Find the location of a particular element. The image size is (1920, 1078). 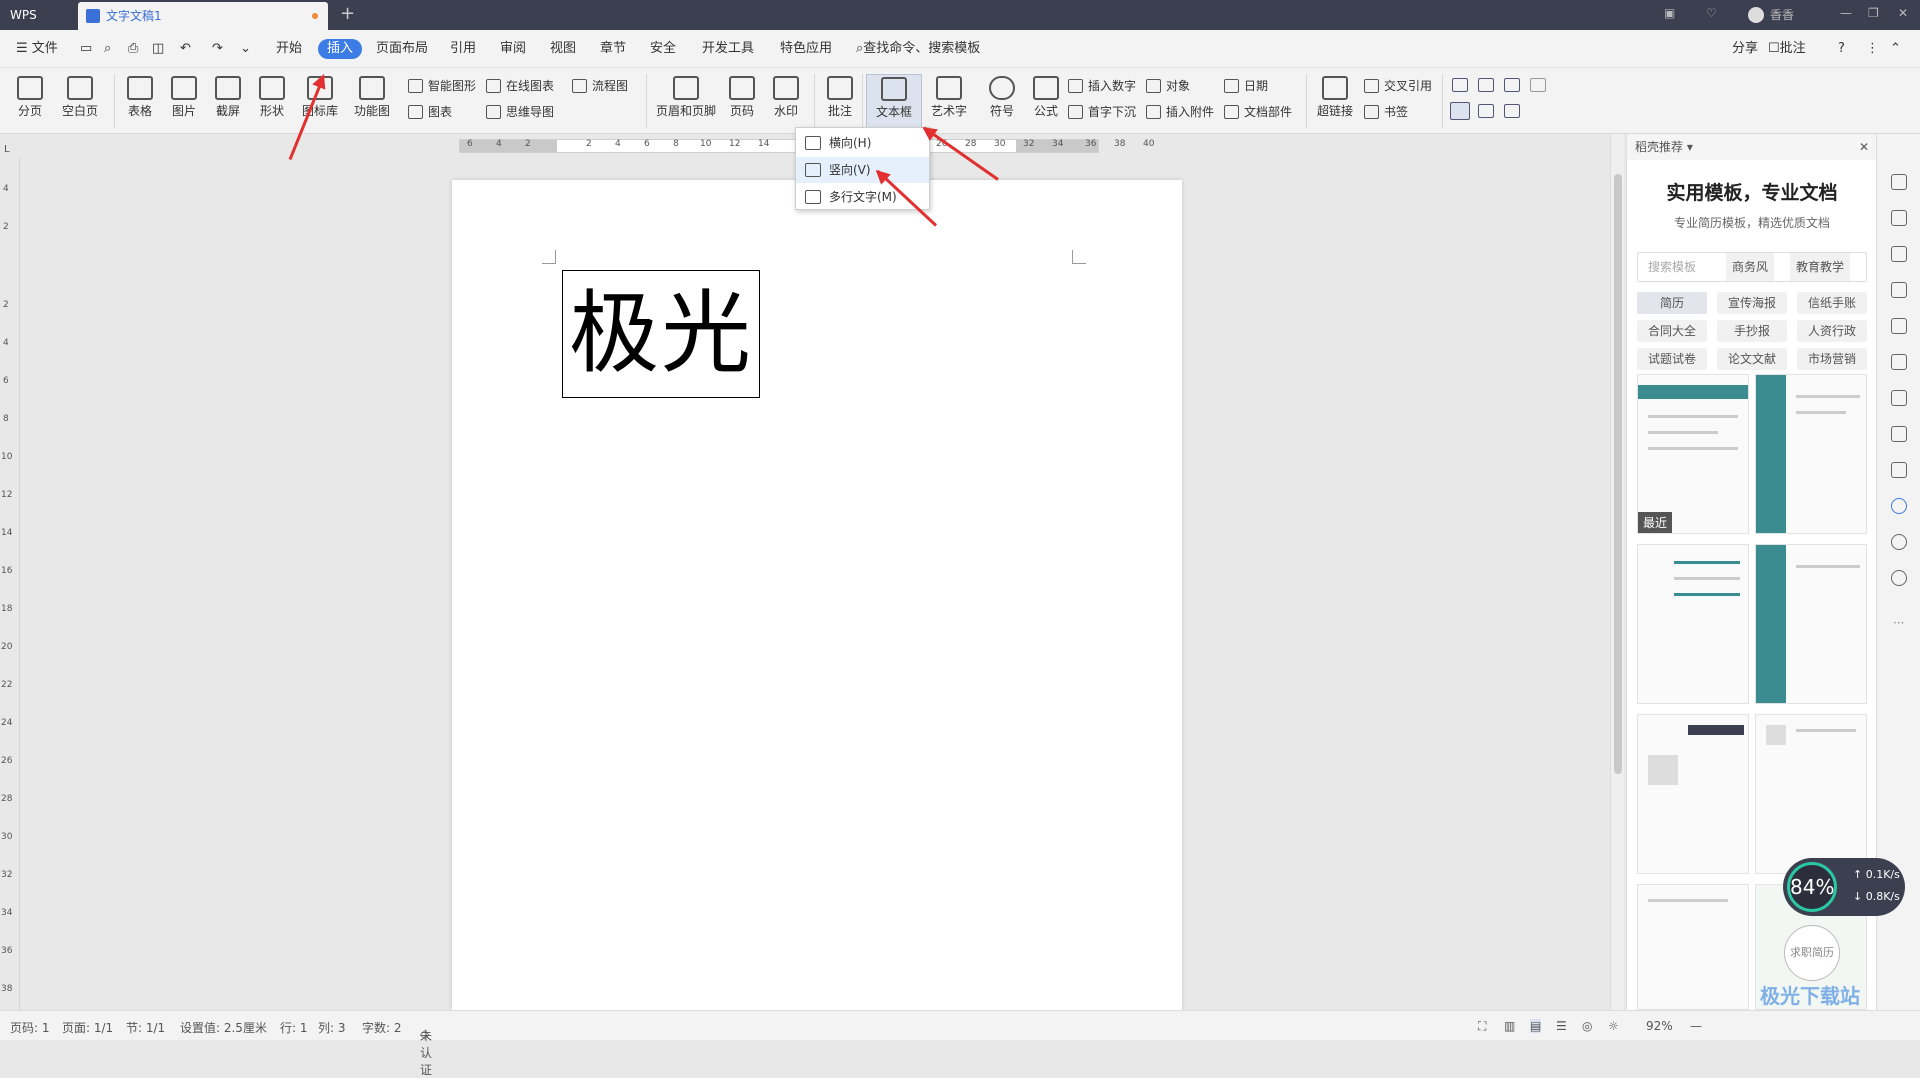

cross-reference-button: 交叉引用 is located at coordinates (1398, 86).